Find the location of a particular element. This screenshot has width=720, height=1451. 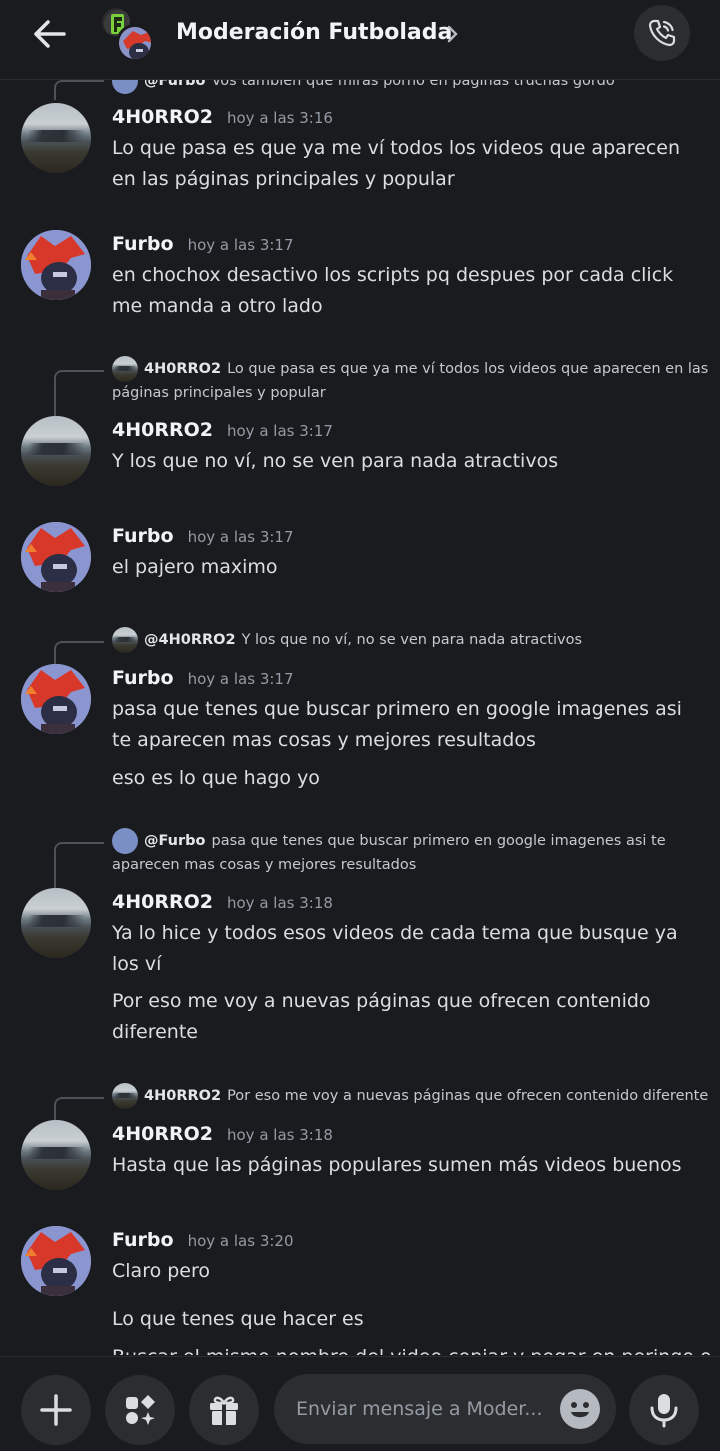

gift-button is located at coordinates (224, 1410).